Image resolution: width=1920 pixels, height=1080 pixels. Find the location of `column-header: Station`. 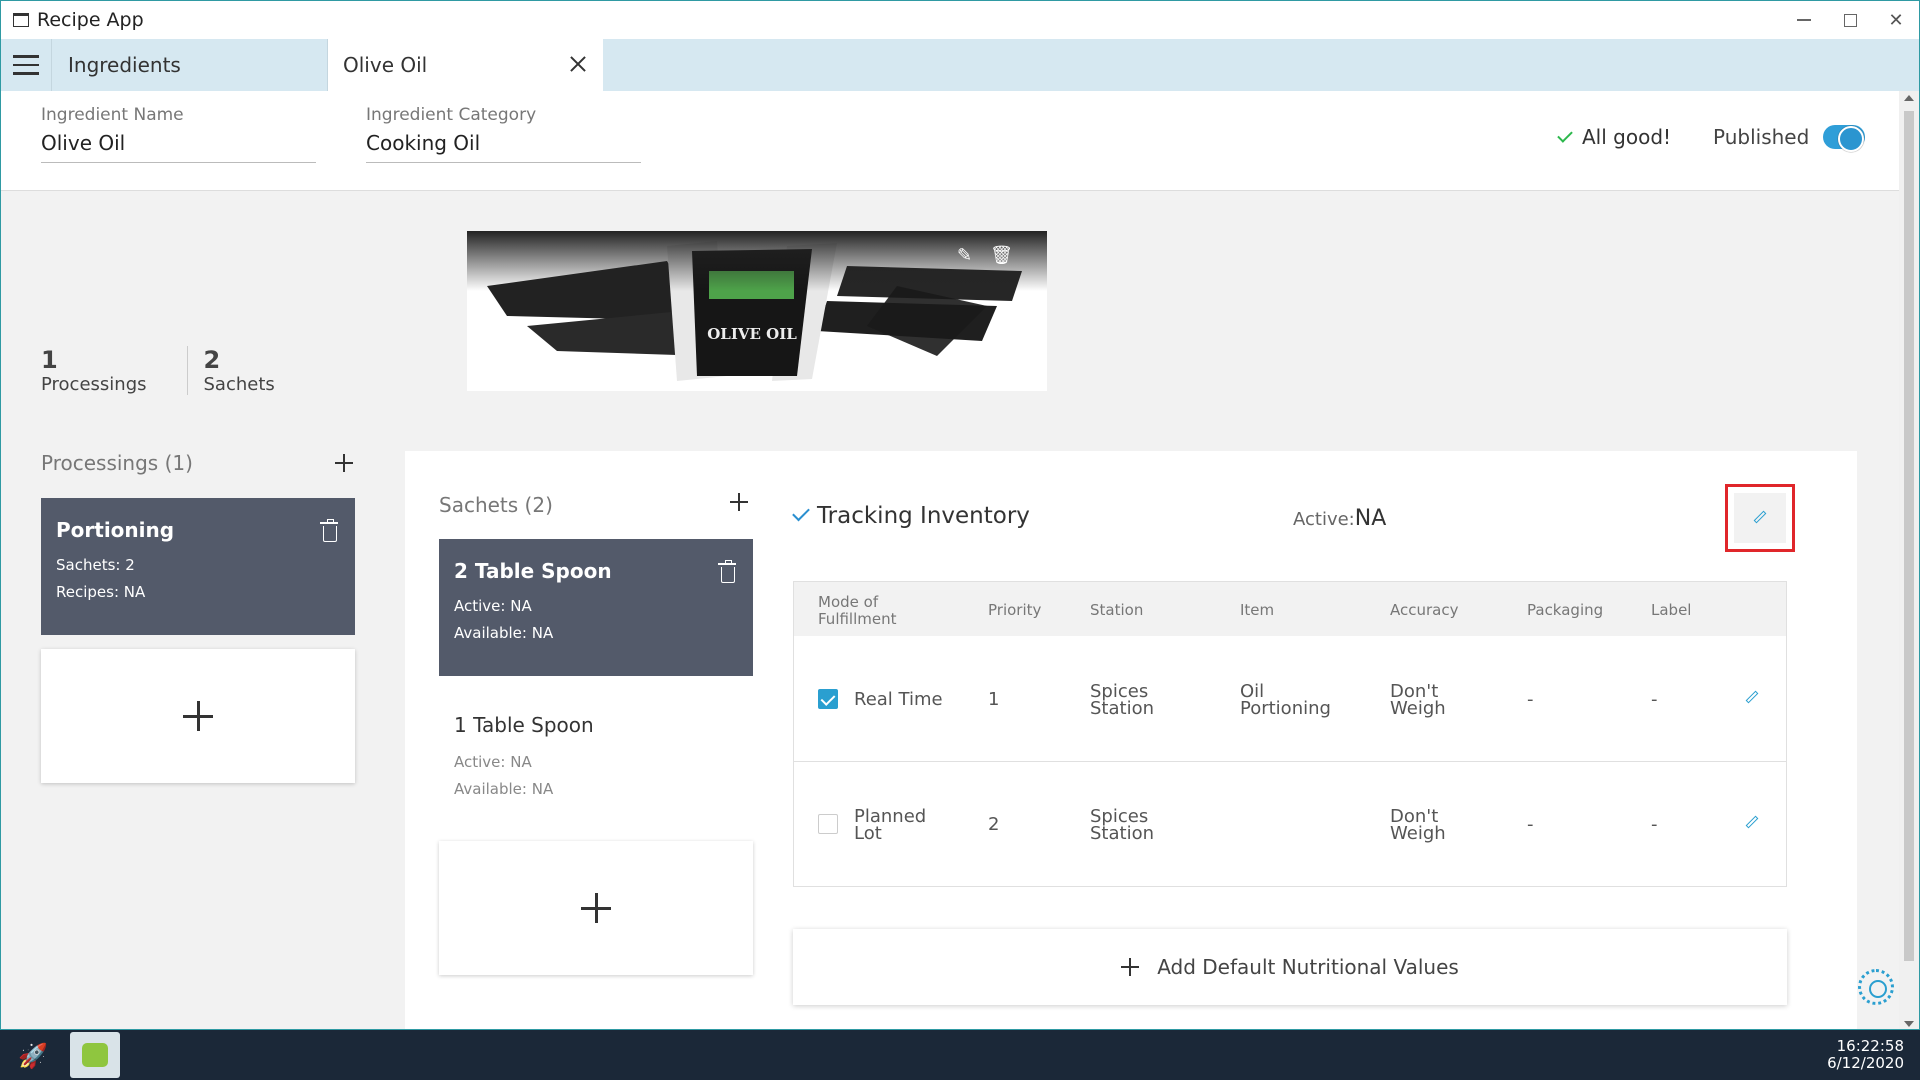

column-header: Station is located at coordinates (1117, 610).